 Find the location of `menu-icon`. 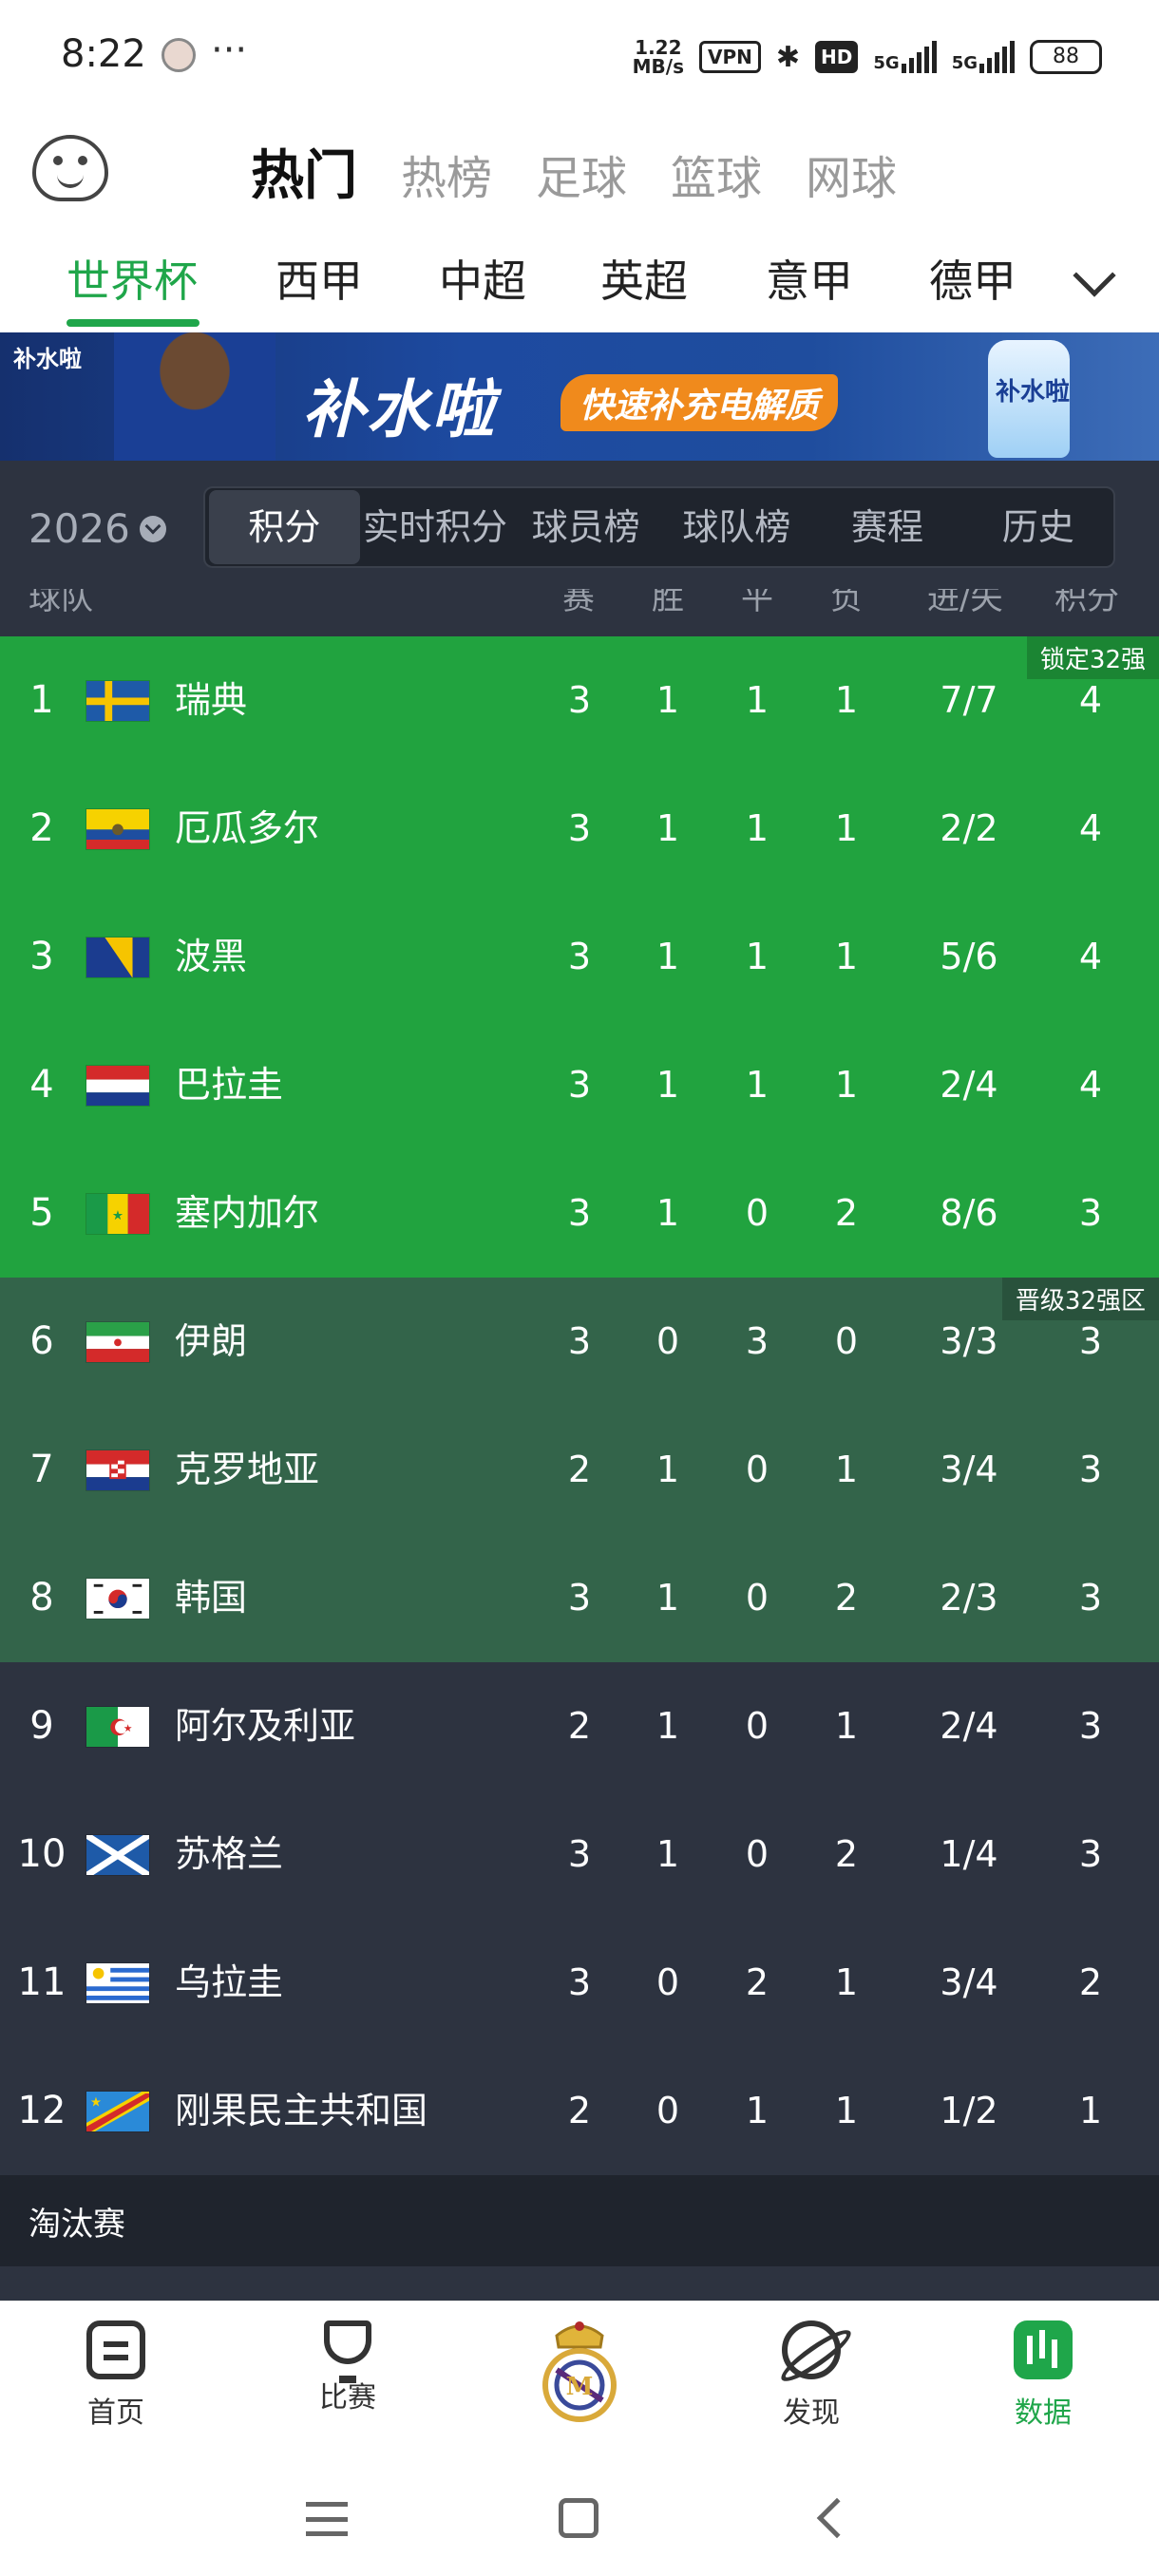

menu-icon is located at coordinates (327, 2519).